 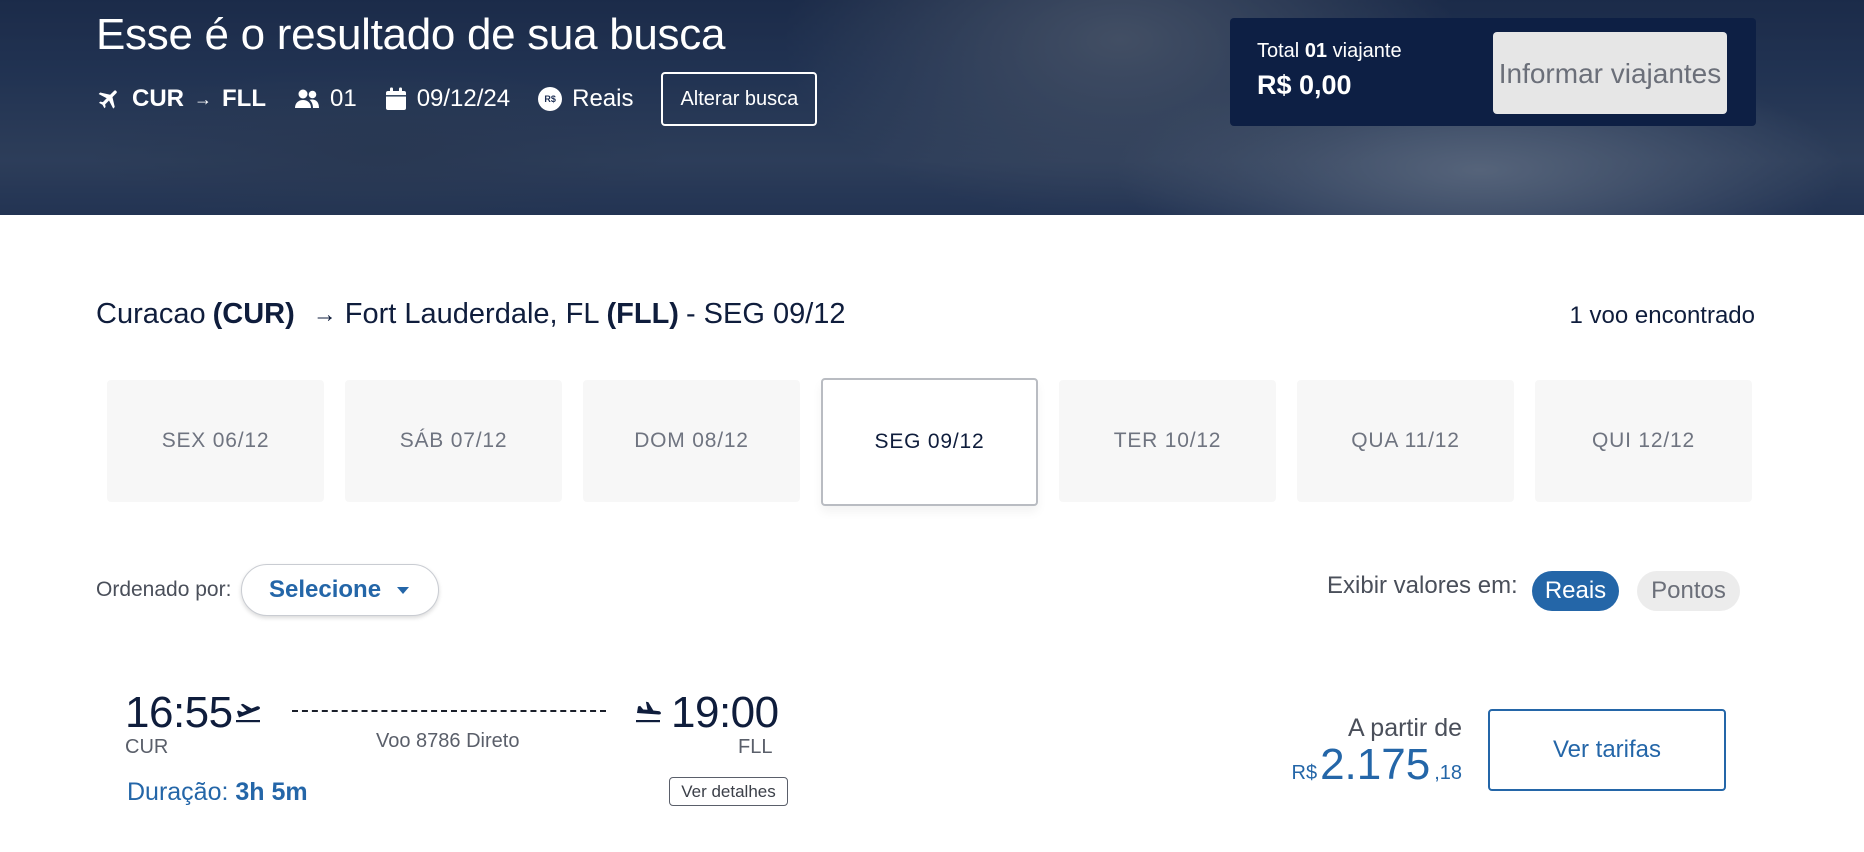 I want to click on landing-icon, so click(x=648, y=712).